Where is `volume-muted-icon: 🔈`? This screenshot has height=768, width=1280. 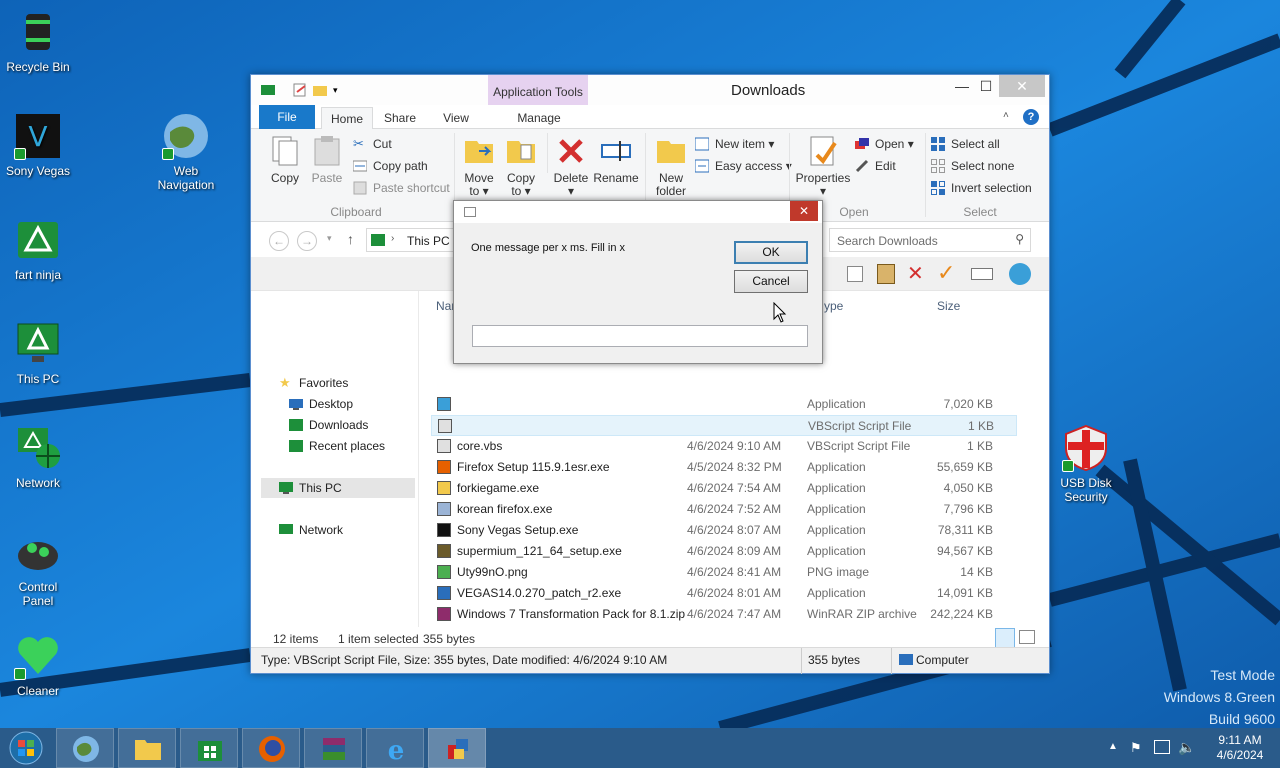
volume-muted-icon: 🔈 is located at coordinates (1186, 747).